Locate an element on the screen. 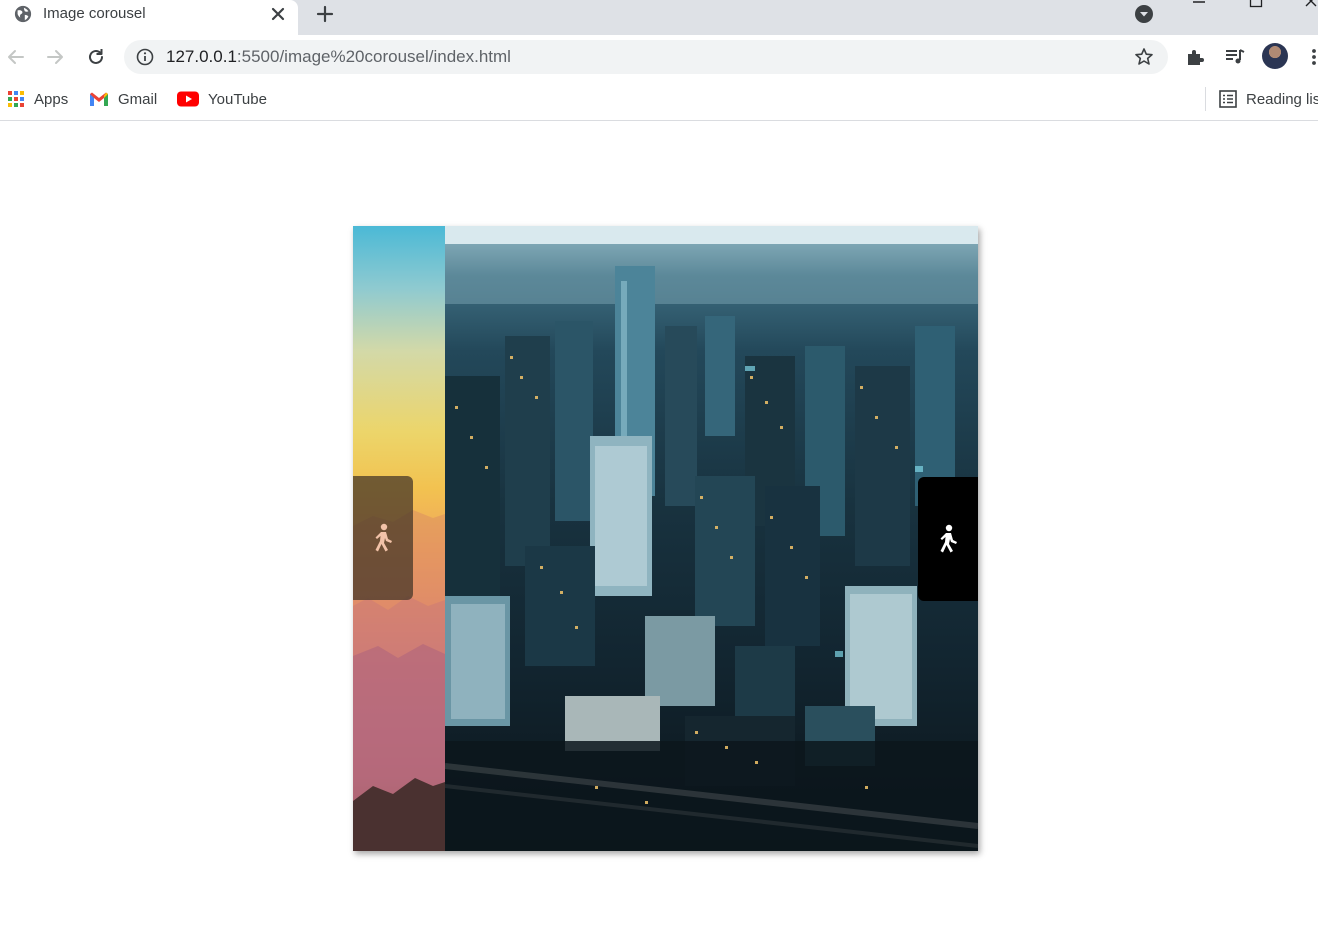 The height and width of the screenshot is (927, 1318). extensions-puzzle-icon is located at coordinates (1195, 57).